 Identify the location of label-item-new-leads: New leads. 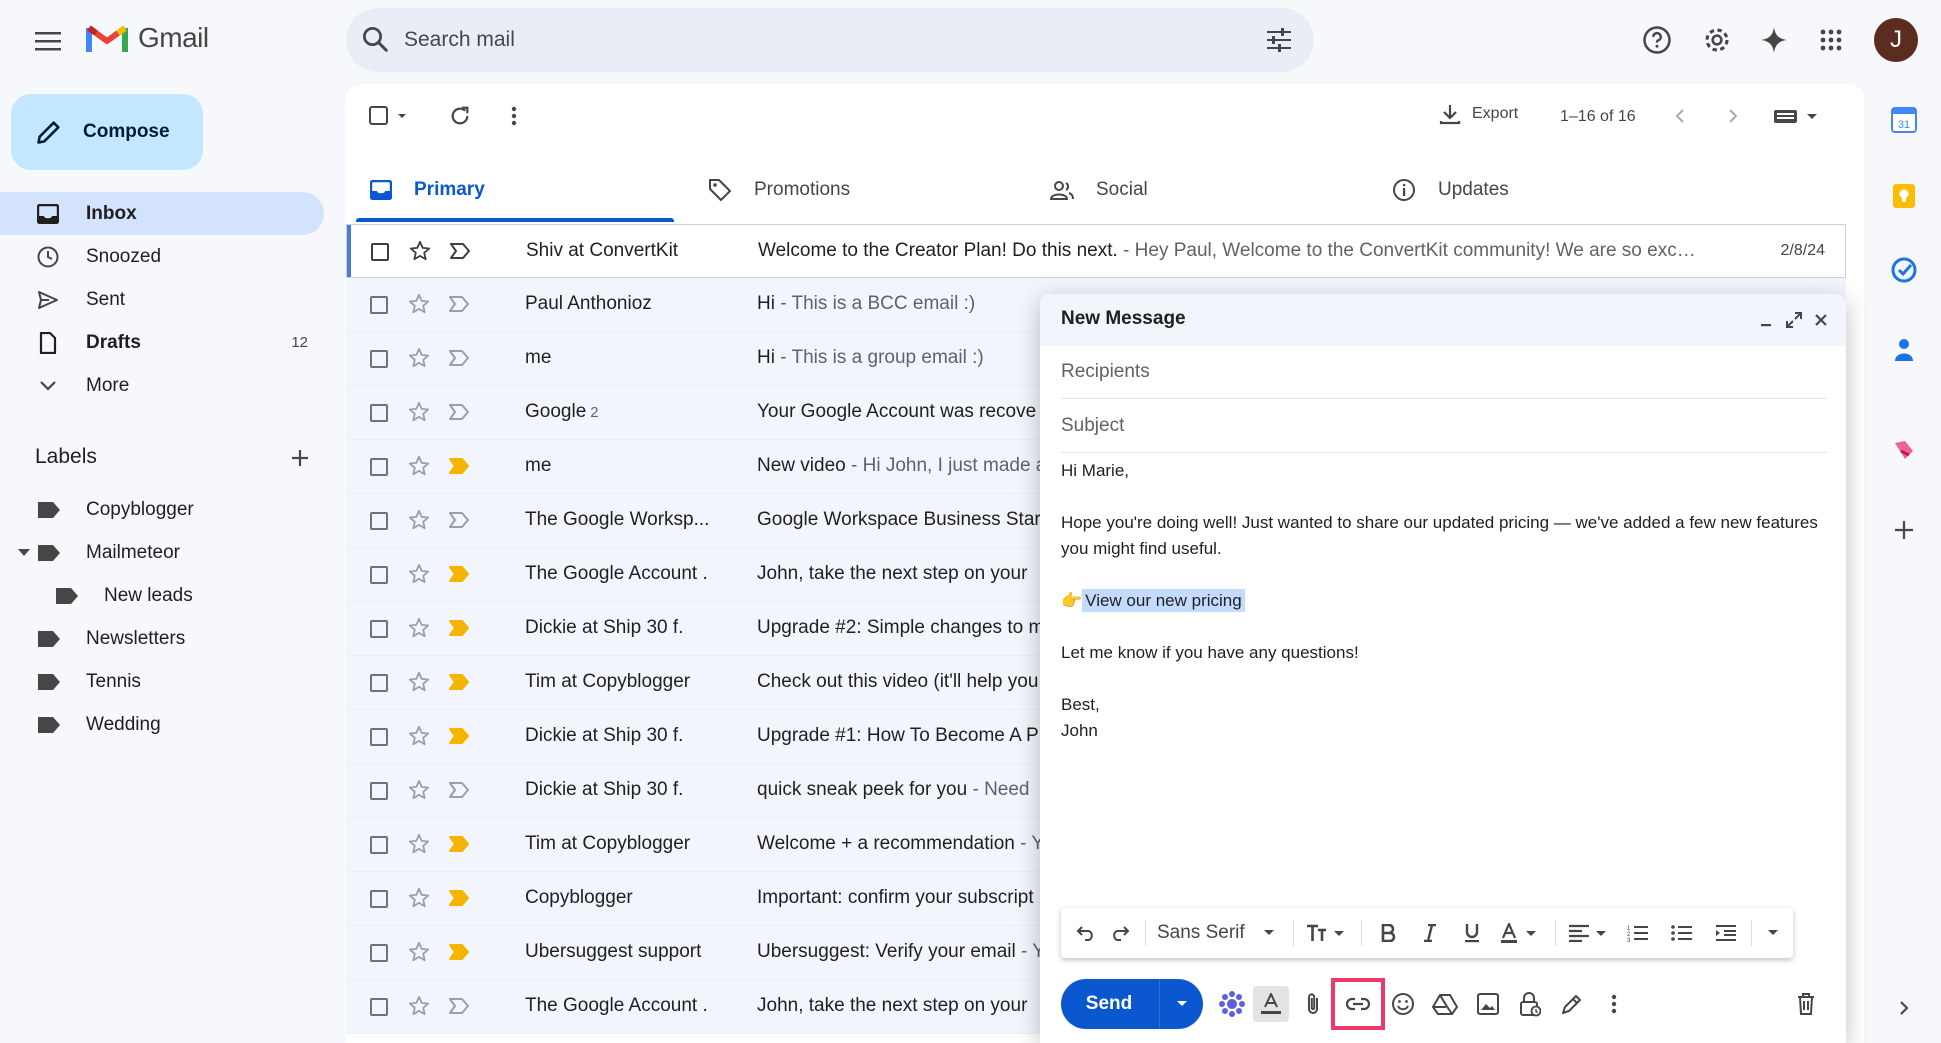
(160, 595).